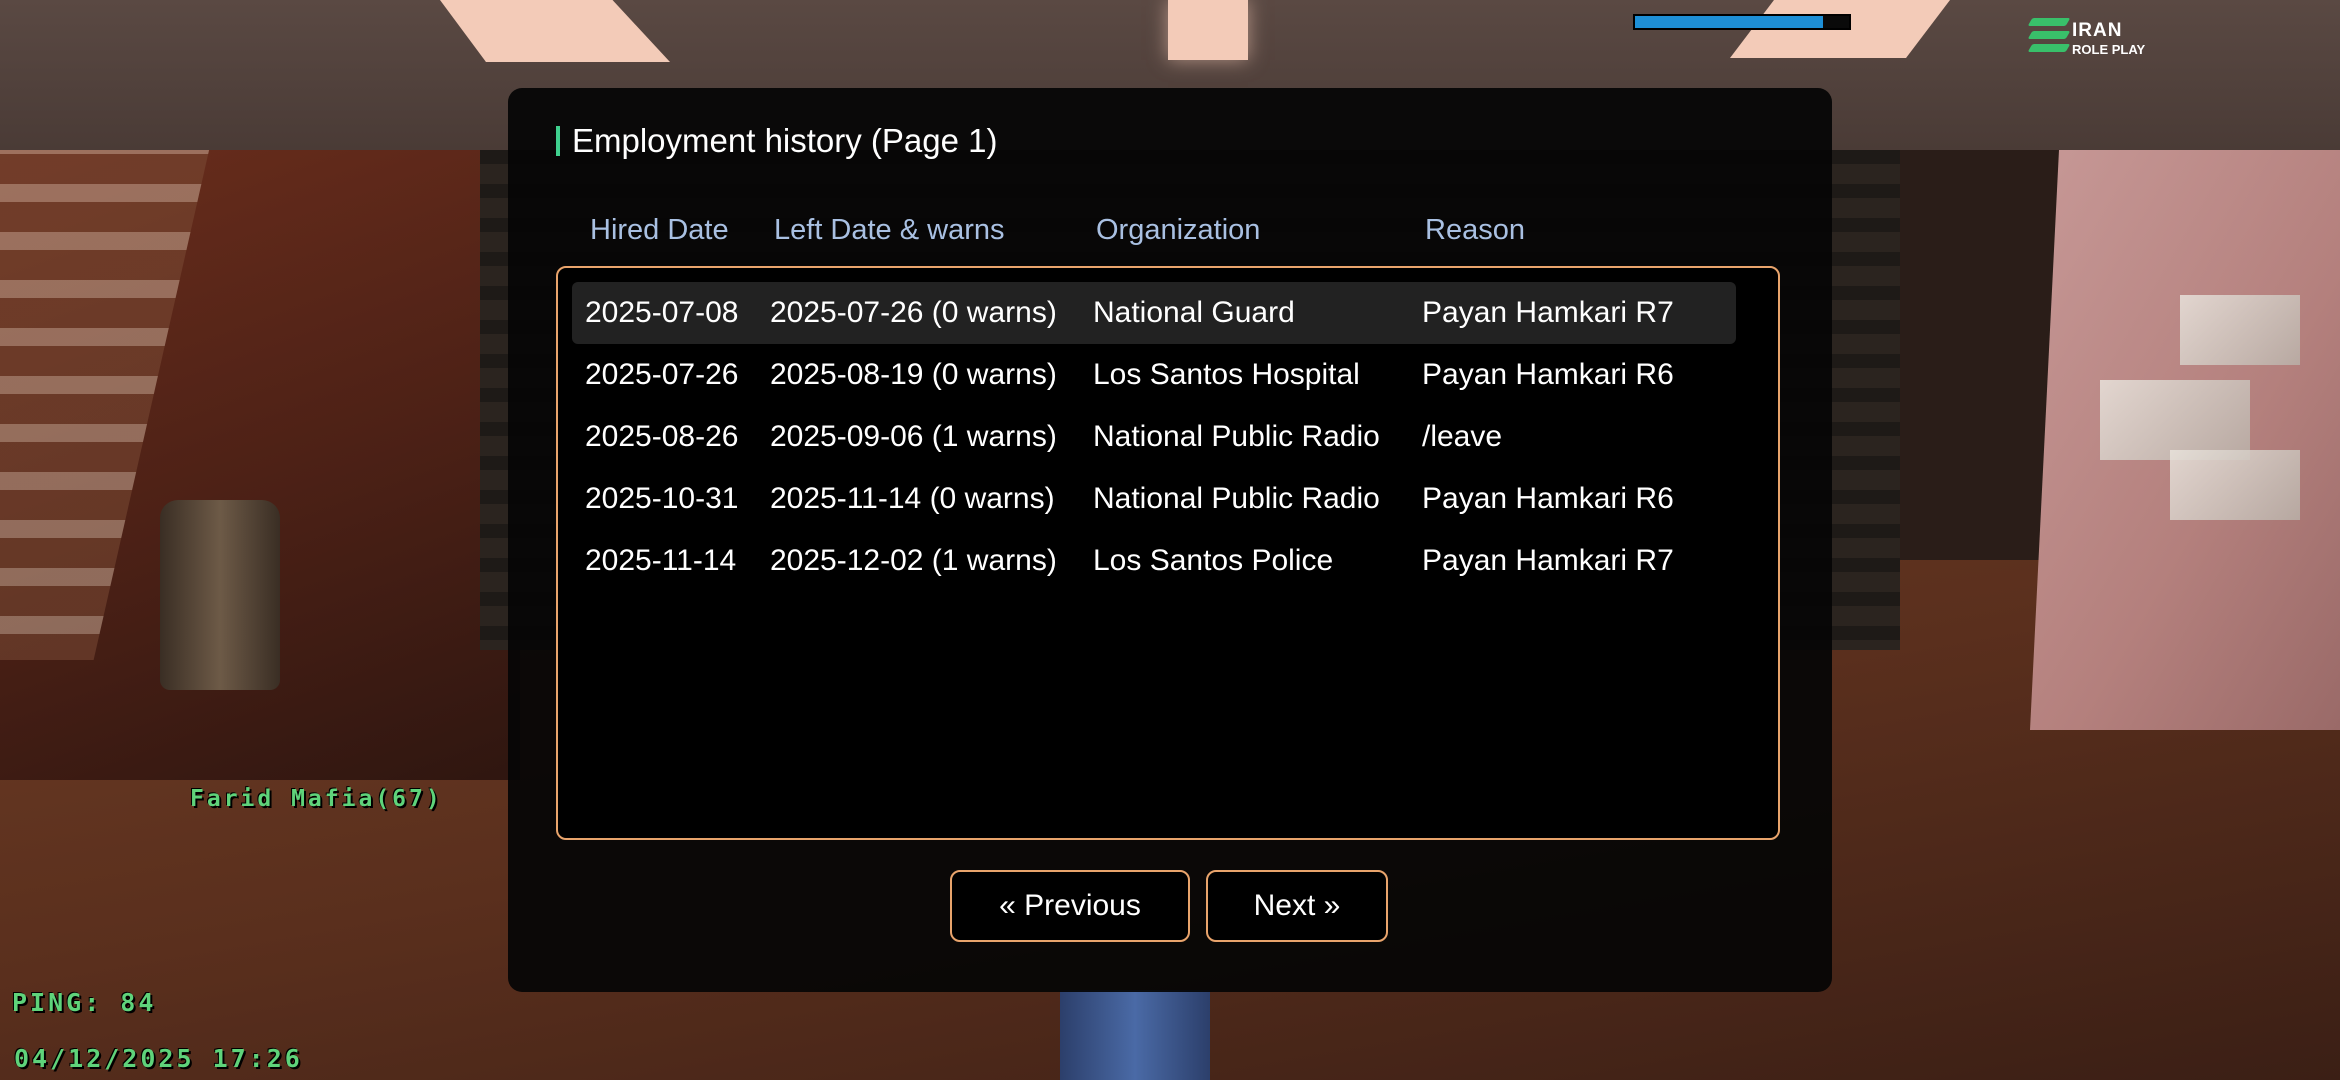 Image resolution: width=2340 pixels, height=1080 pixels. I want to click on cell-left-date: 2025-12-02 (1 warns), so click(913, 560).